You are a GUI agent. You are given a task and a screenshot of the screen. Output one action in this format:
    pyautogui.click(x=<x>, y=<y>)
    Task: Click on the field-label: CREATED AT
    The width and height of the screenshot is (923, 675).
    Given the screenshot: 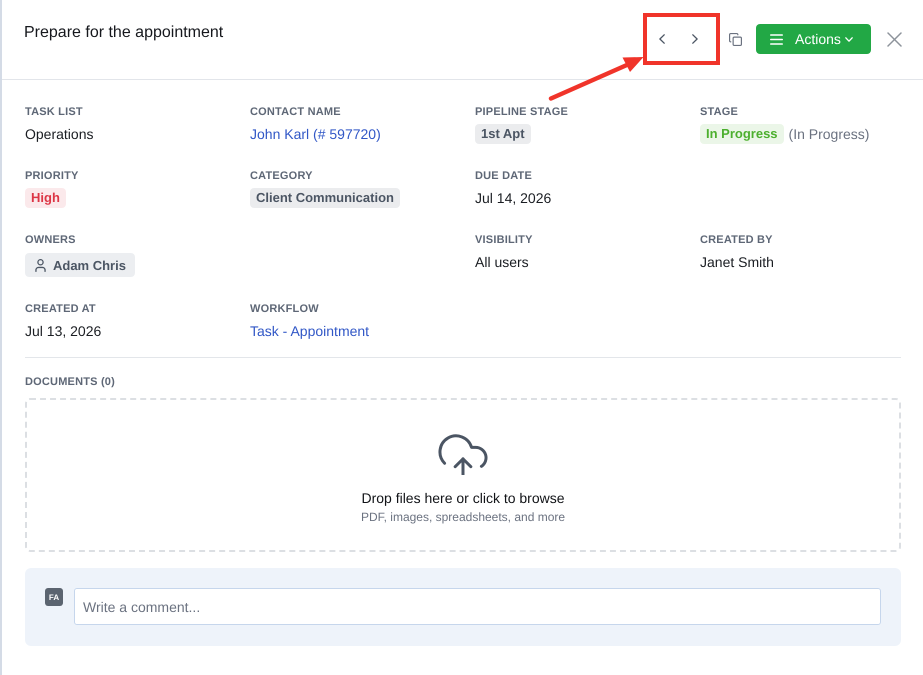 What is the action you would take?
    pyautogui.click(x=60, y=309)
    